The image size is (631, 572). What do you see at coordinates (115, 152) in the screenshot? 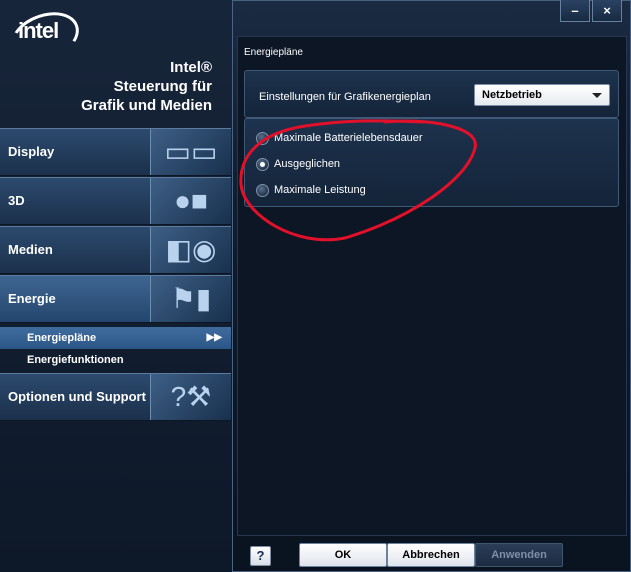
I see `sidebar-item-display: Display ▭▭` at bounding box center [115, 152].